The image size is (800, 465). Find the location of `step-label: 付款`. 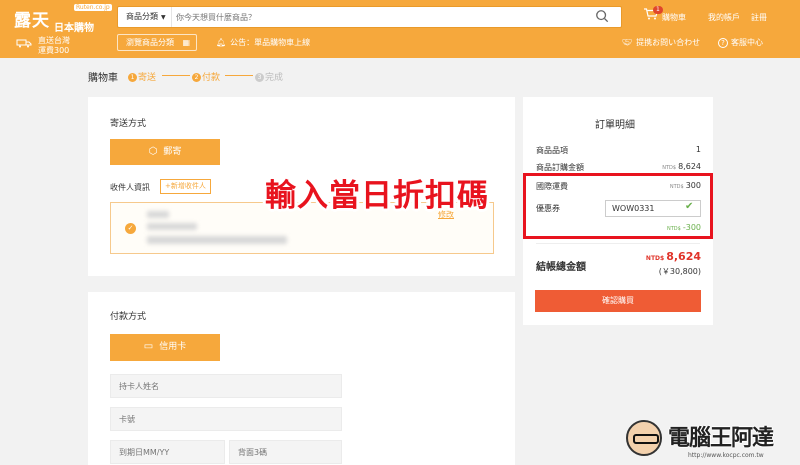

step-label: 付款 is located at coordinates (211, 78).